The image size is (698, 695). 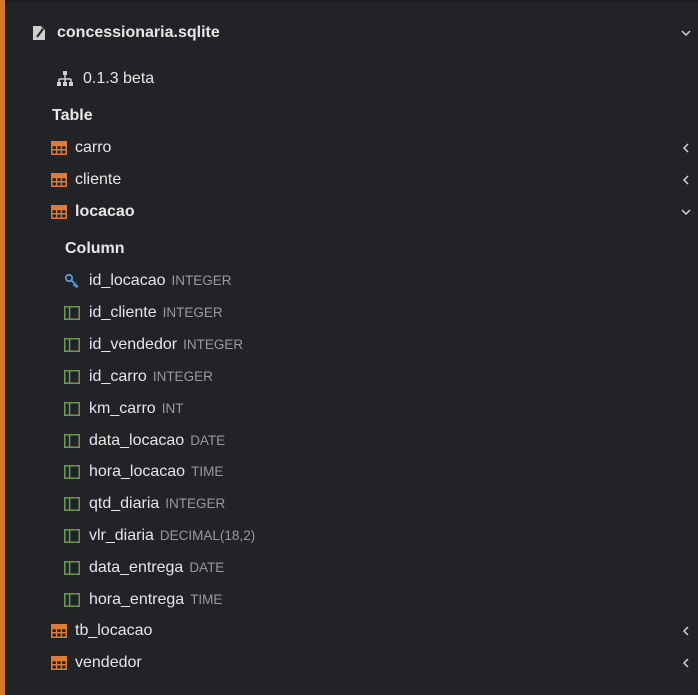 I want to click on column-name-group: data_locacao DATE, so click(x=157, y=441).